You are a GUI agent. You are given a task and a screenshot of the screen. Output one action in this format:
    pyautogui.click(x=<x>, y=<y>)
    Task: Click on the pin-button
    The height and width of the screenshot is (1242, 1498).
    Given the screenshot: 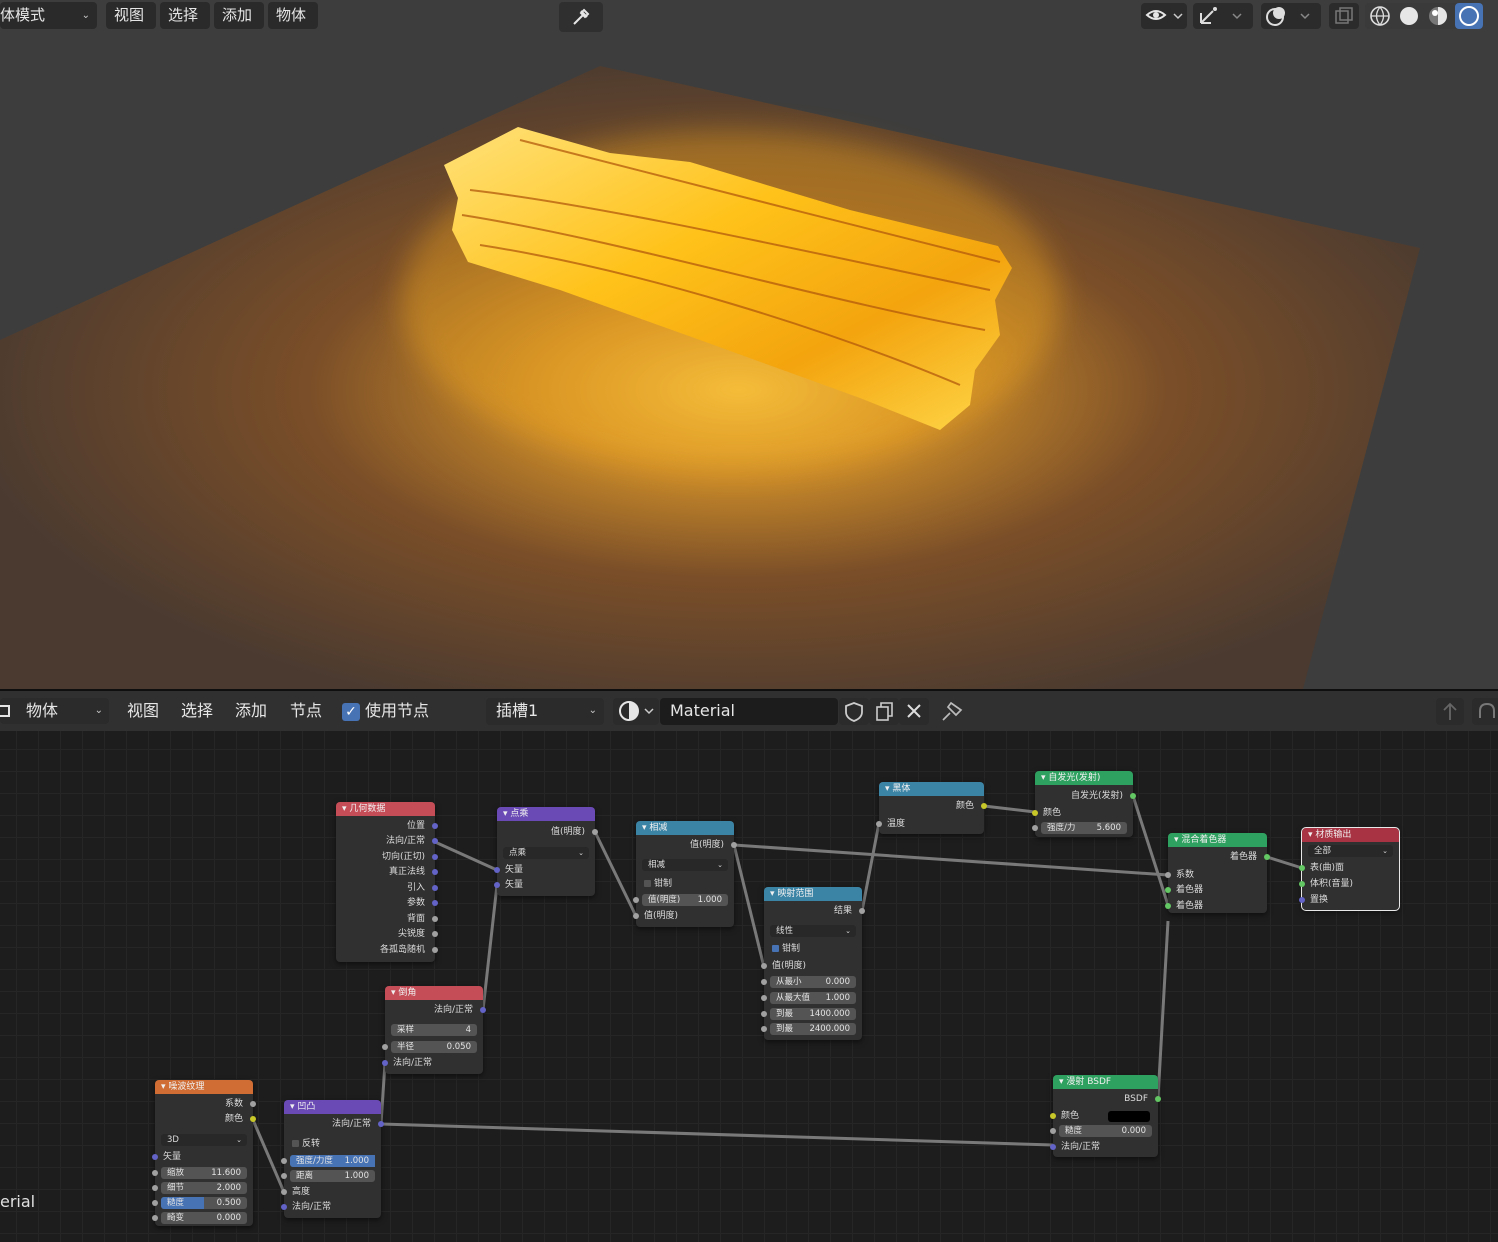 What is the action you would take?
    pyautogui.click(x=952, y=711)
    